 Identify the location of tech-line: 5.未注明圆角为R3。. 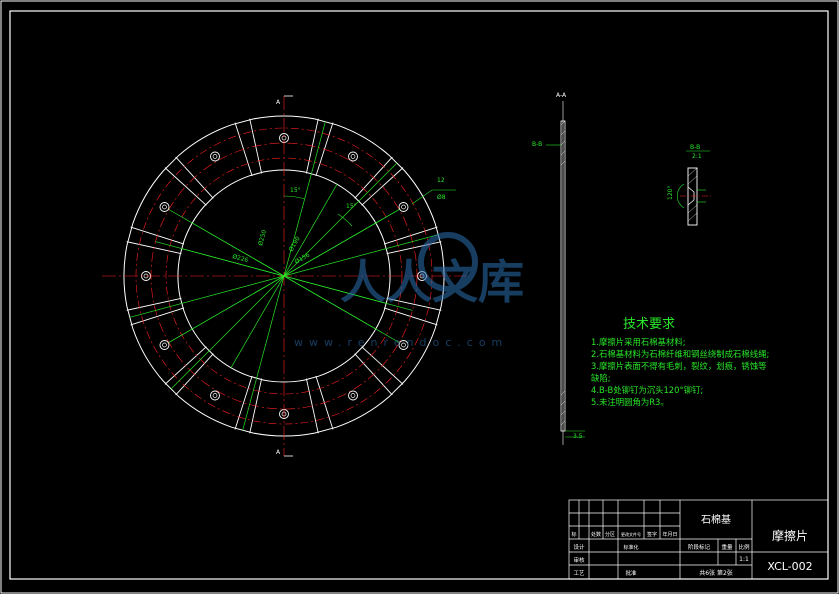
(630, 402).